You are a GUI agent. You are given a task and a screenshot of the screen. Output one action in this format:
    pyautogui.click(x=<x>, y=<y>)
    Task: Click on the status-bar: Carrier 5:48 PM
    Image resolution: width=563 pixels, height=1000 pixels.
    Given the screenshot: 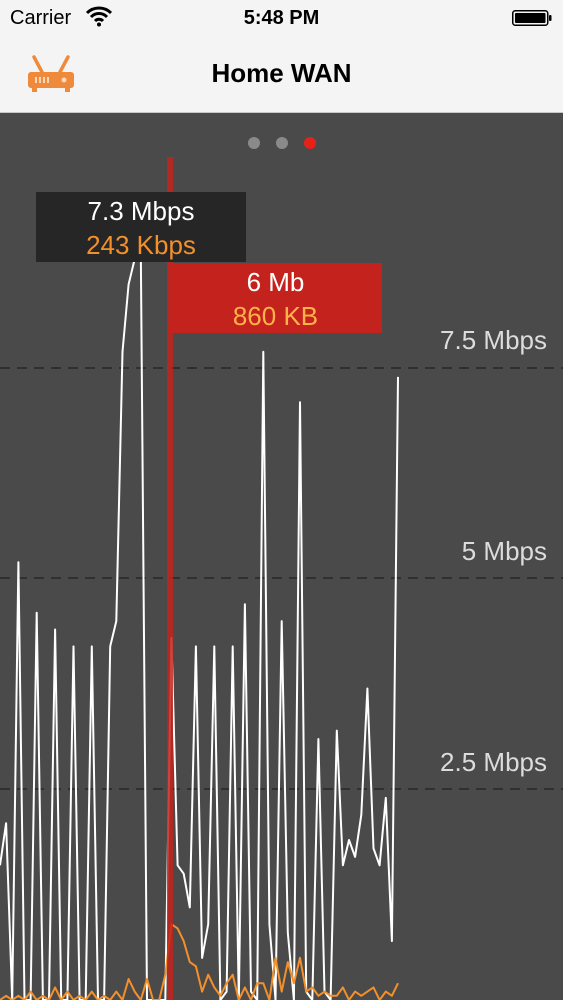 What is the action you would take?
    pyautogui.click(x=281, y=19)
    